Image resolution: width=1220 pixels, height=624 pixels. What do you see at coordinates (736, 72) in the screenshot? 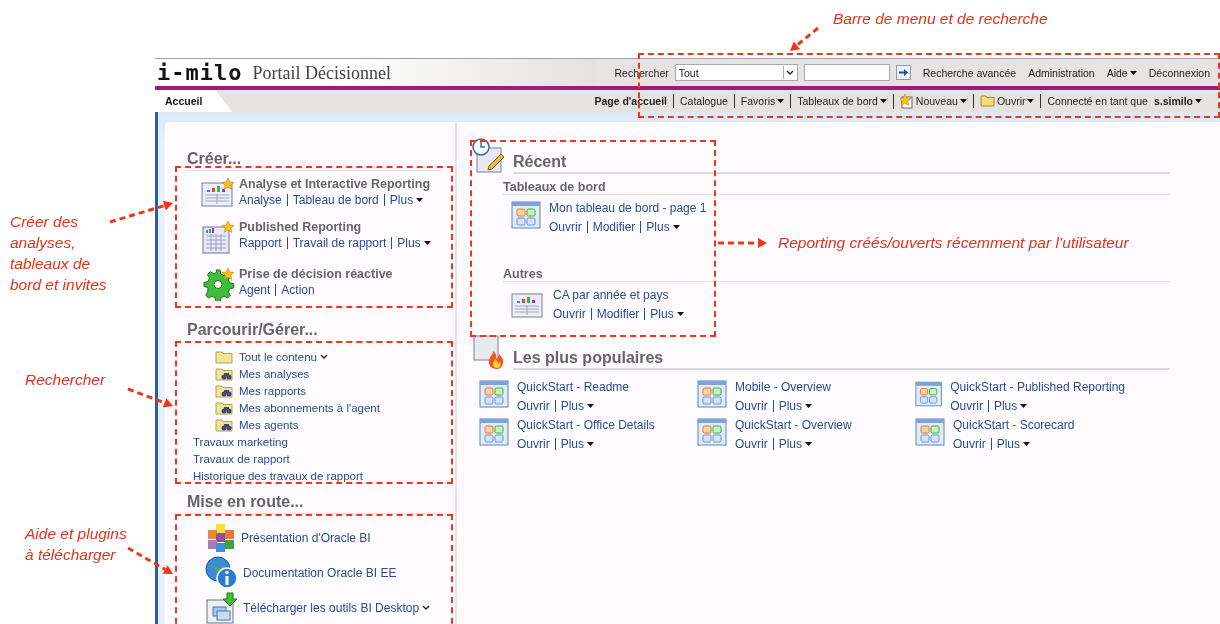
I see `search-scope-select: Tout` at bounding box center [736, 72].